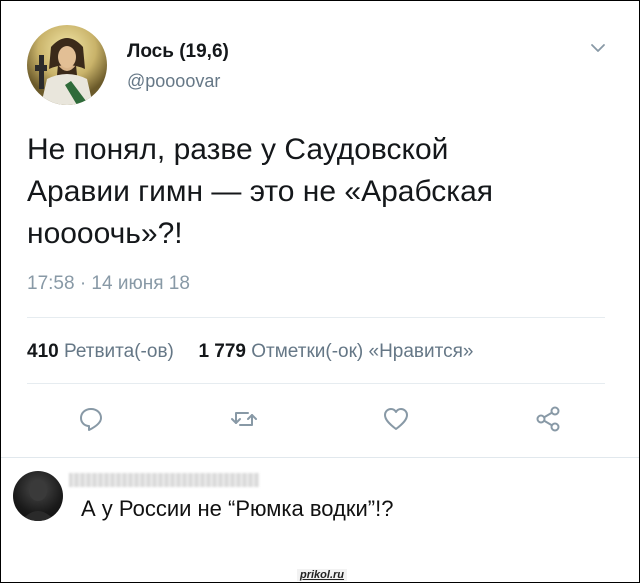 The image size is (642, 585). What do you see at coordinates (316, 317) in the screenshot?
I see `divider-top` at bounding box center [316, 317].